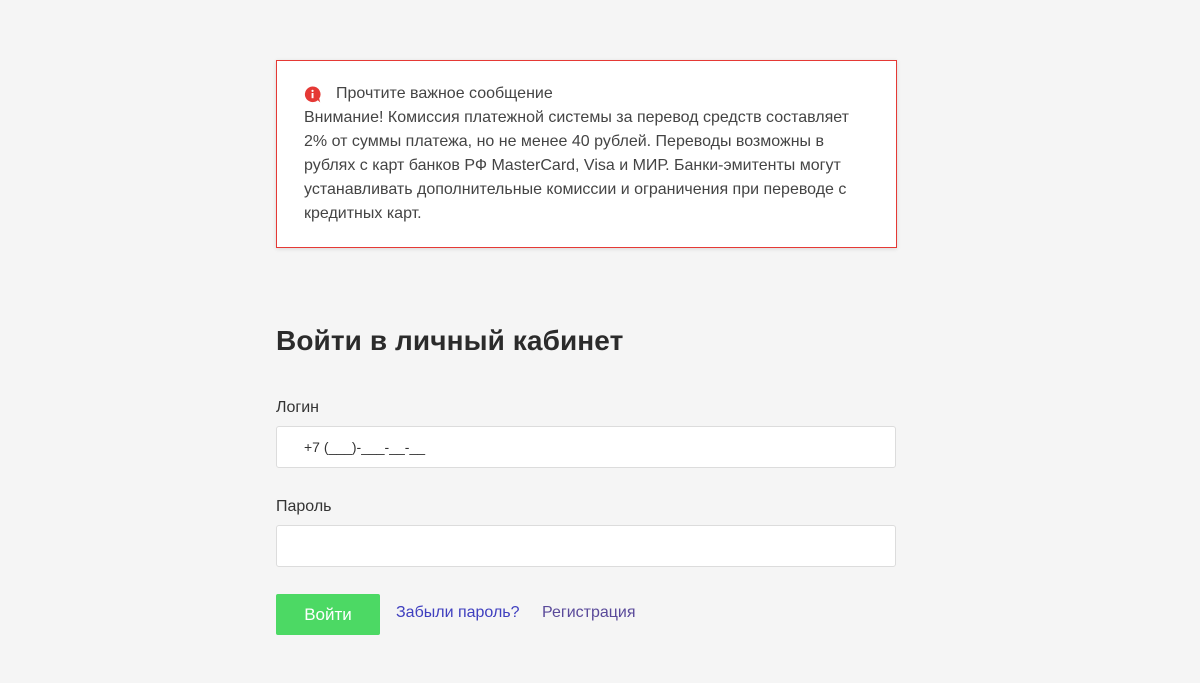 The image size is (1200, 683). Describe the element at coordinates (458, 613) in the screenshot. I see `forgot-password-link: Забыли пароль?` at that location.